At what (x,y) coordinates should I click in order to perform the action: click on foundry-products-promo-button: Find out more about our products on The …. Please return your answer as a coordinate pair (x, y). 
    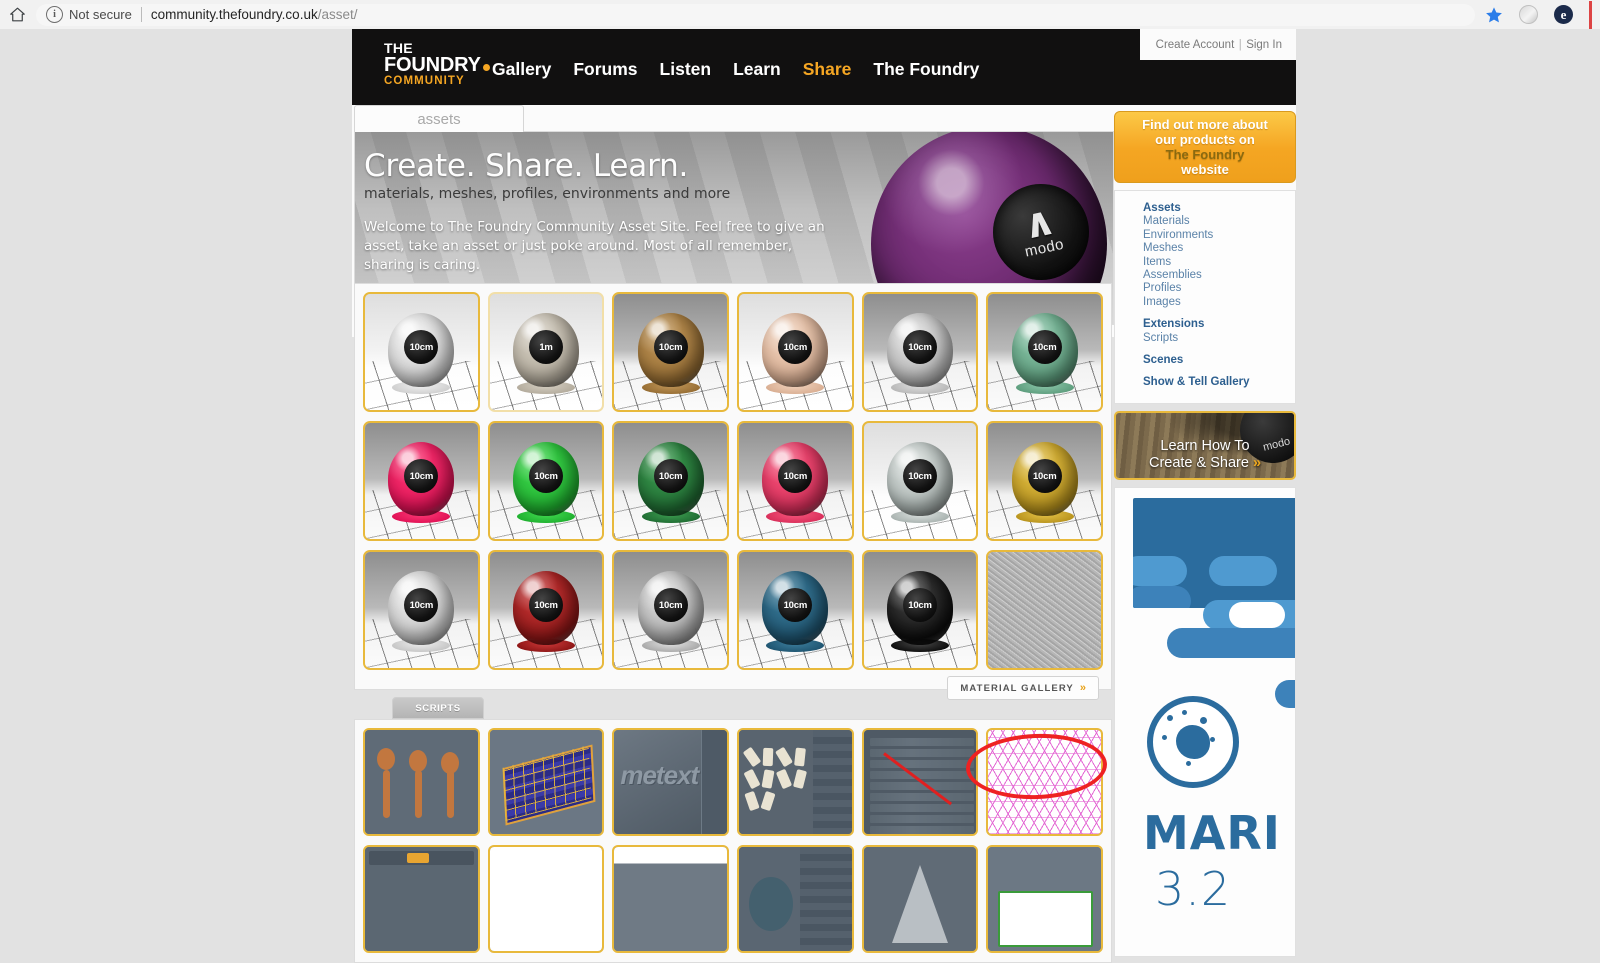
    Looking at the image, I should click on (1205, 147).